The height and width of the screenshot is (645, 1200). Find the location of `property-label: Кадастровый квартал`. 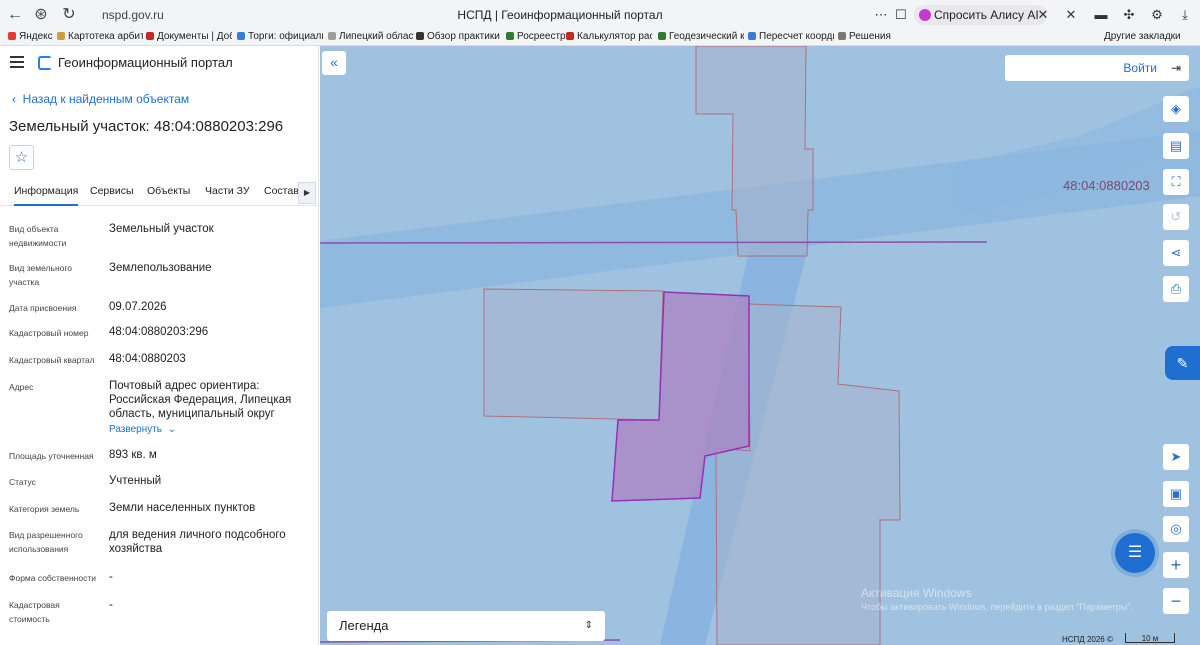

property-label: Кадастровый квартал is located at coordinates (52, 360).